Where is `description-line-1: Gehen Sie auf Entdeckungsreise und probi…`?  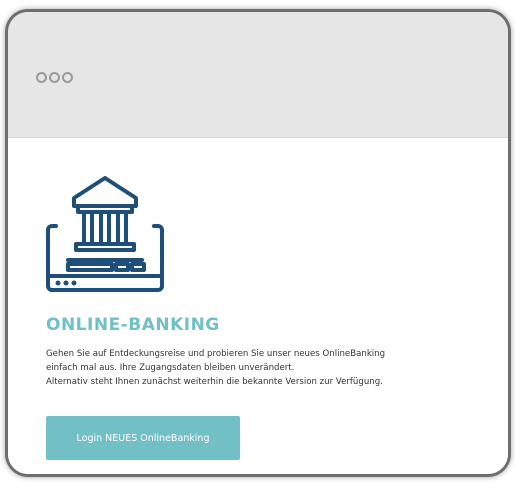
description-line-1: Gehen Sie auf Entdeckungsreise und probi… is located at coordinates (216, 354).